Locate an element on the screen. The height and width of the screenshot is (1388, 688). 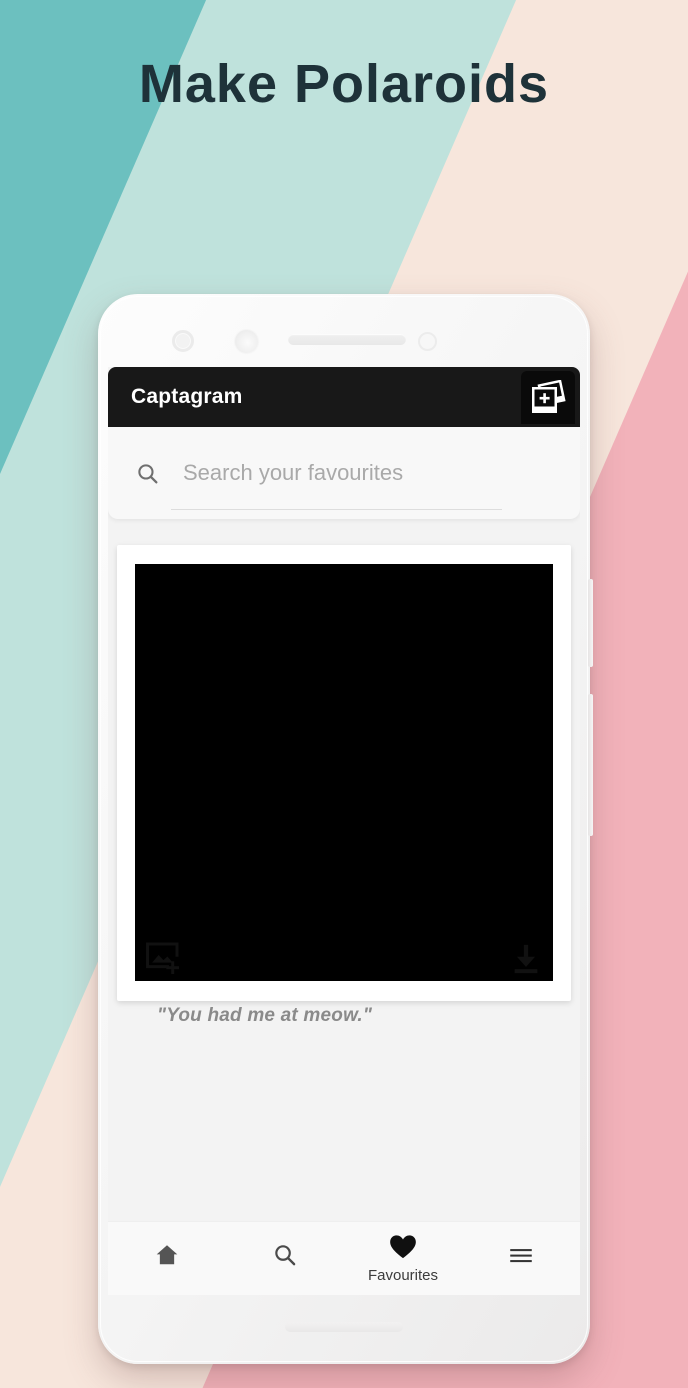
heart-icon is located at coordinates (403, 1249).